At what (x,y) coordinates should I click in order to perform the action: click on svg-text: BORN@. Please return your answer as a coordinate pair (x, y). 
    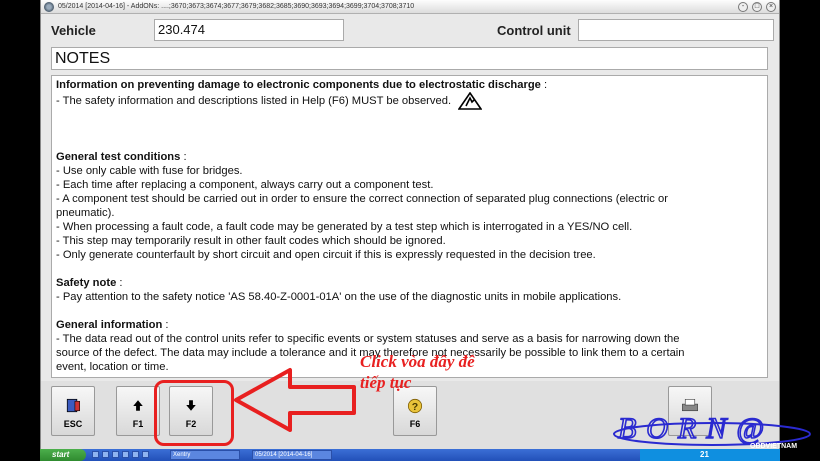
    Looking at the image, I should click on (696, 428).